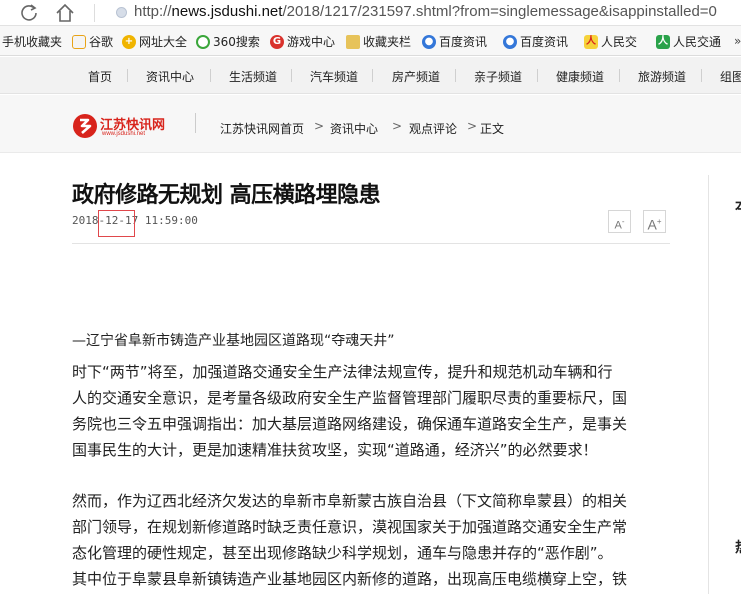  Describe the element at coordinates (350, 527) in the screenshot. I see `paragraph-line: 部门领导，在规划新修道路时缺乏责任意识，漠视国家关于加强道路交通安全生产常` at that location.